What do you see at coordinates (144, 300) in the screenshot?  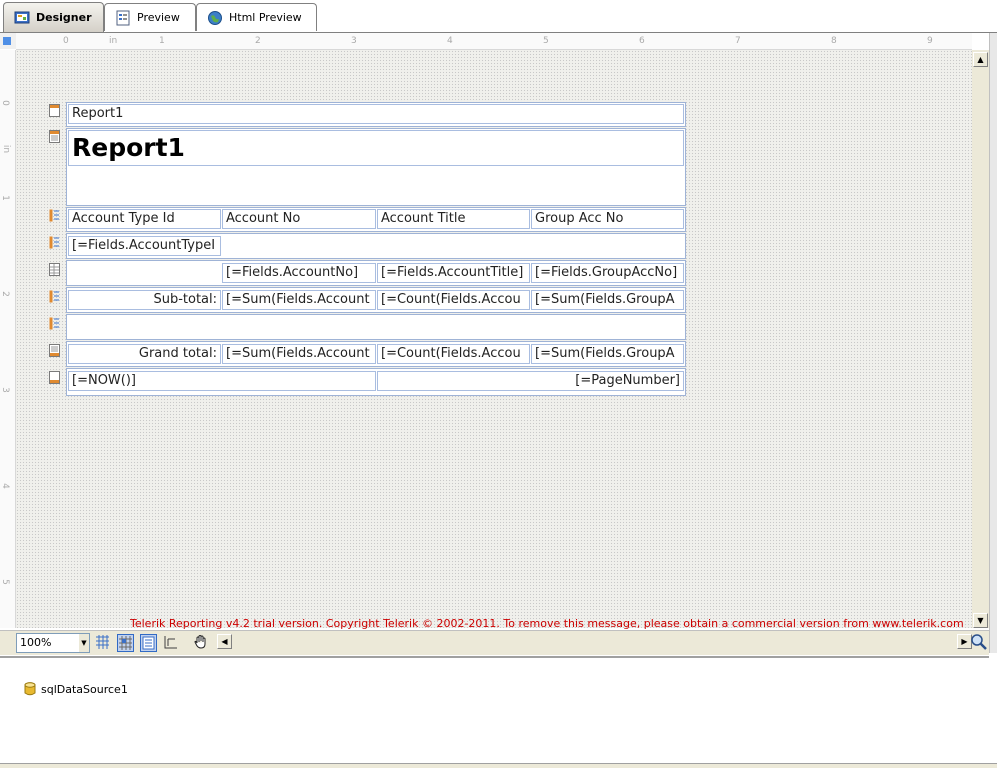 I see `subtotal-label: Sub-total:` at bounding box center [144, 300].